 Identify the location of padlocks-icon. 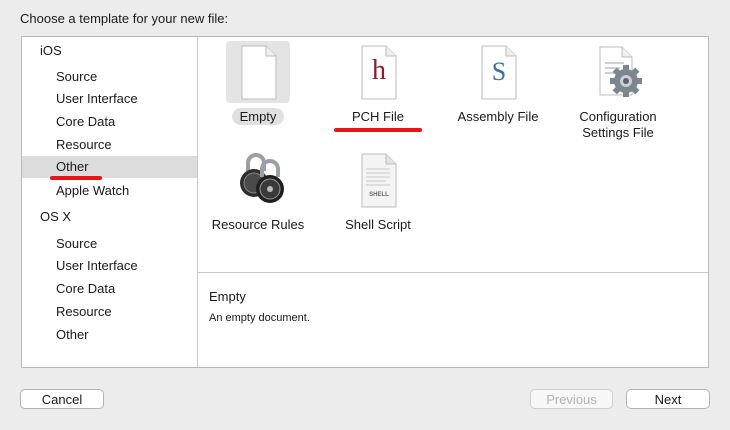
(258, 180).